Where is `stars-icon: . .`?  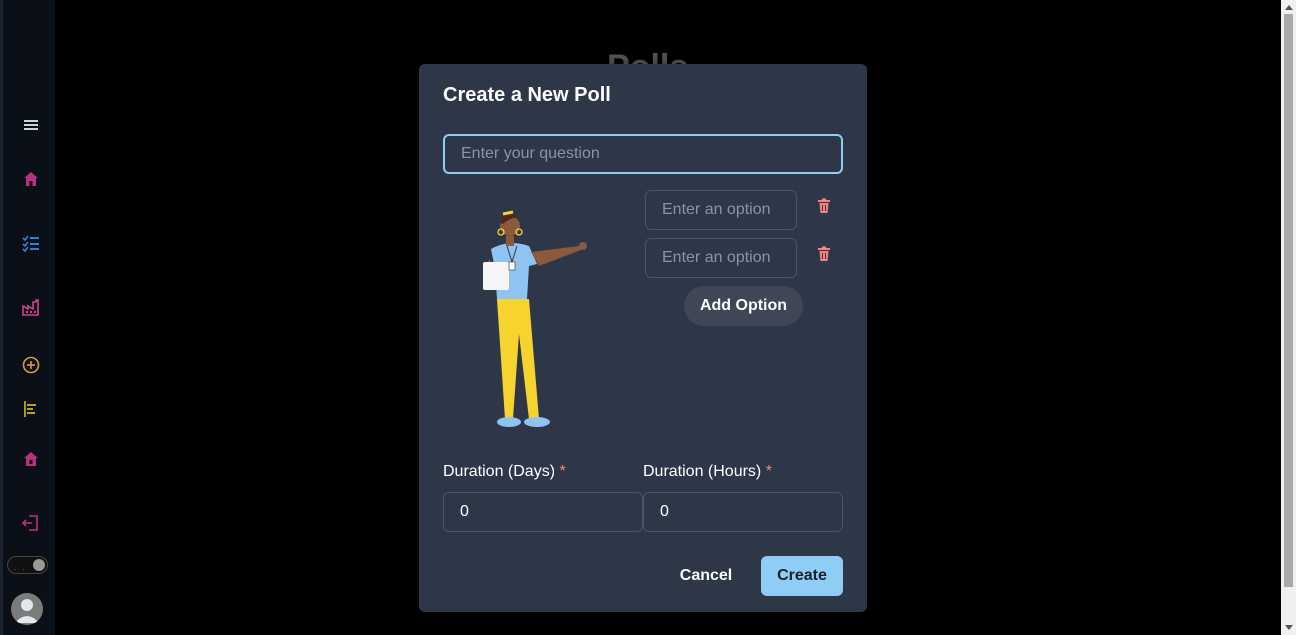 stars-icon: . . is located at coordinates (20, 567).